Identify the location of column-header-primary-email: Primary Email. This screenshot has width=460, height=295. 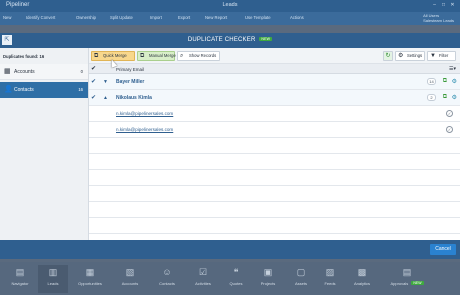
(130, 69).